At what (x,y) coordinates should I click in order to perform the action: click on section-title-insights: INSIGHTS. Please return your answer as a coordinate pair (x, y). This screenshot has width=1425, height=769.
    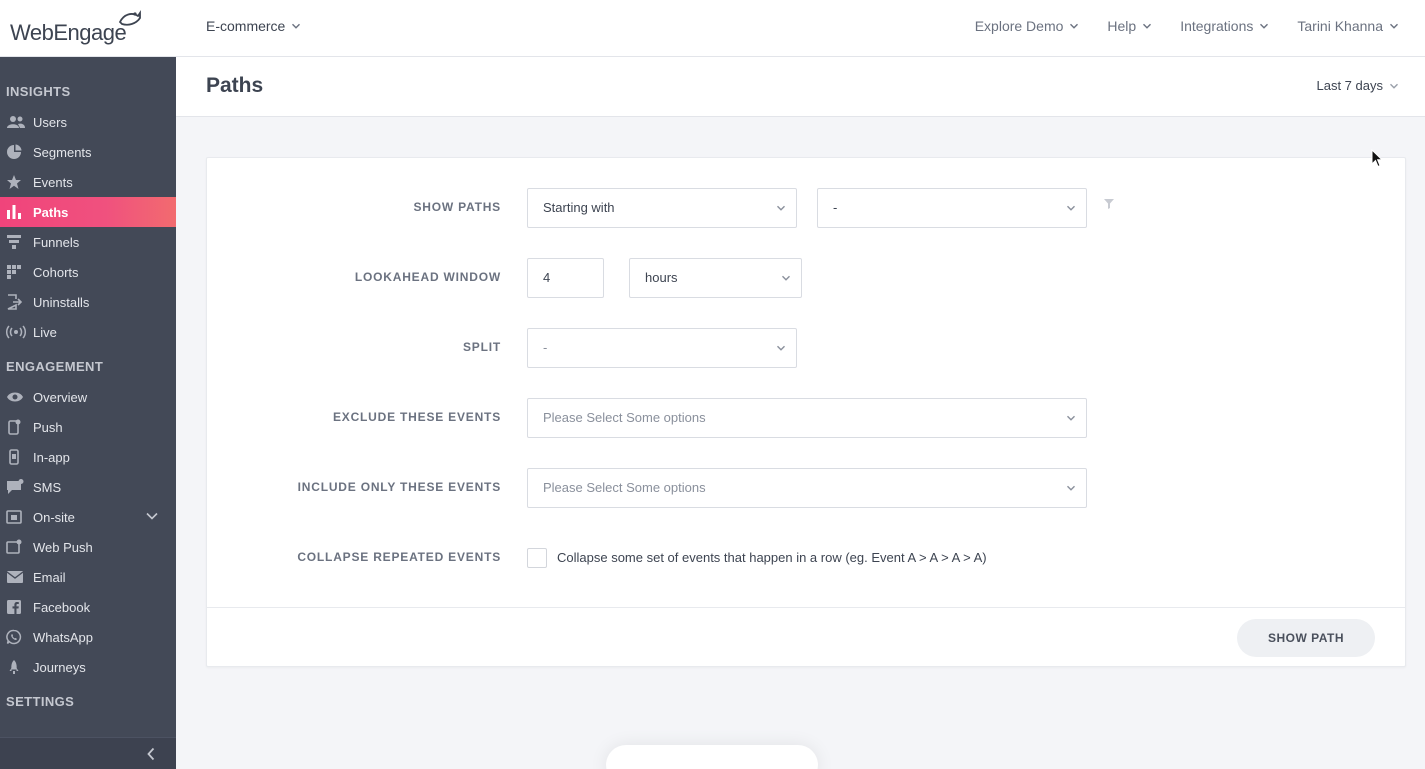
    Looking at the image, I should click on (38, 91).